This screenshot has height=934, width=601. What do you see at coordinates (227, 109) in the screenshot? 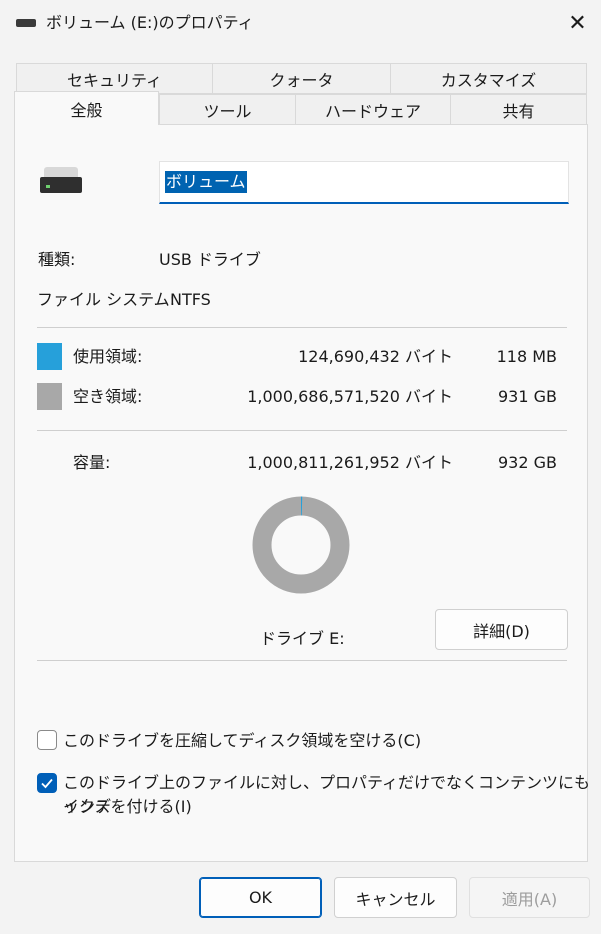
I see `tab-tools: ツール` at bounding box center [227, 109].